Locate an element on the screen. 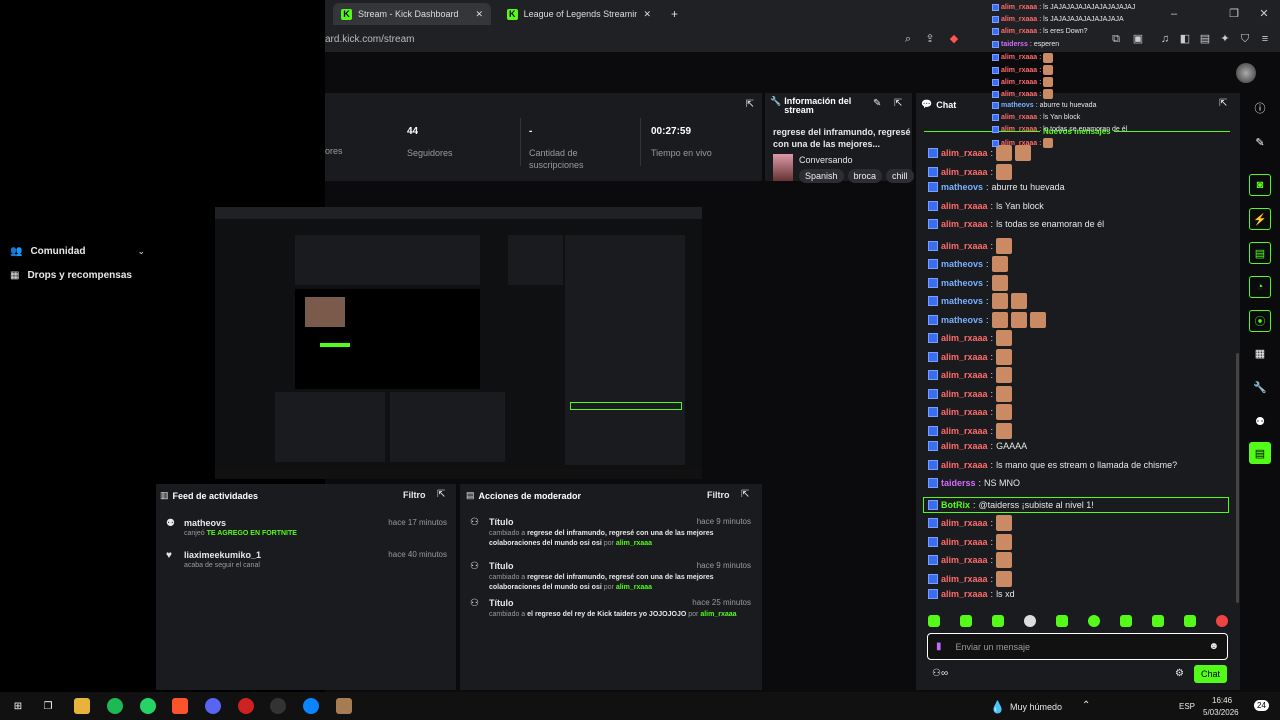  users-icon: ⚇∞ is located at coordinates (940, 673).